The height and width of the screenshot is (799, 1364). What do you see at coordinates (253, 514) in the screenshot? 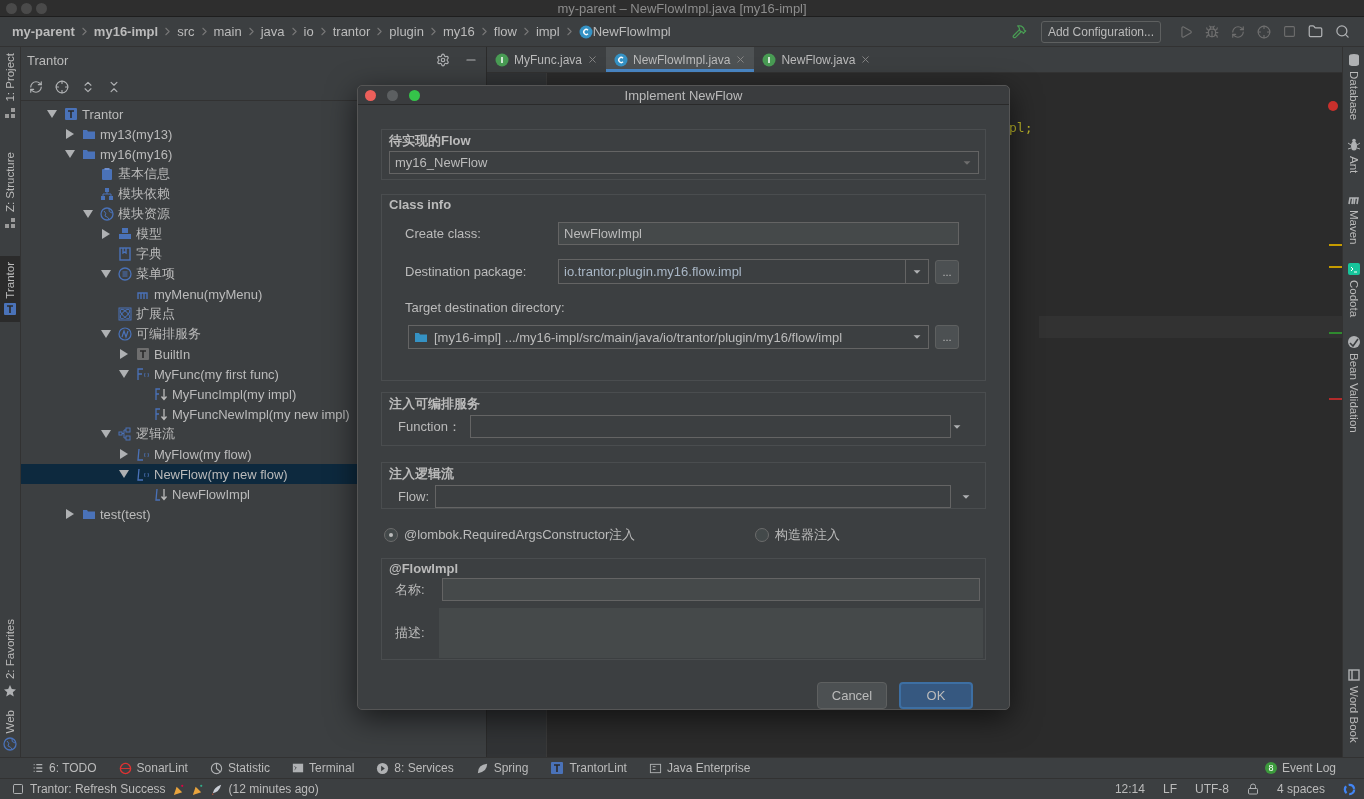
I see `tree-item: test(test)` at bounding box center [253, 514].